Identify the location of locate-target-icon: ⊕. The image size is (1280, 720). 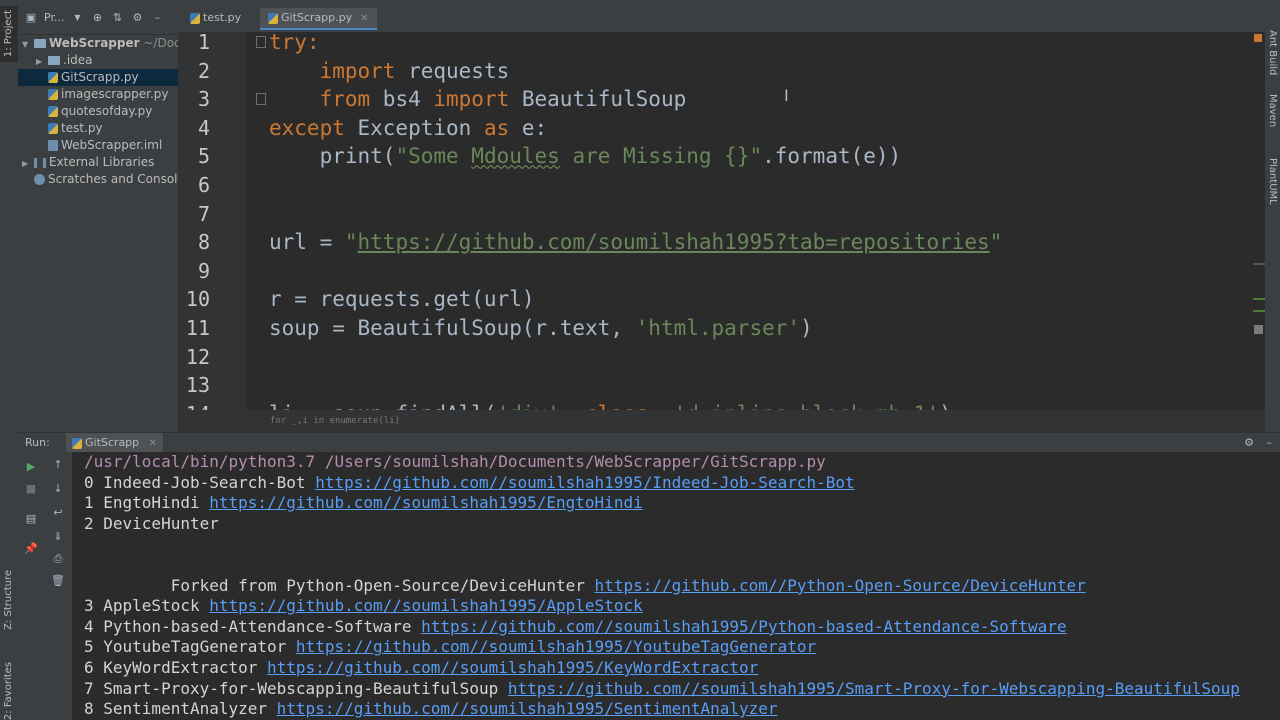
(97, 17).